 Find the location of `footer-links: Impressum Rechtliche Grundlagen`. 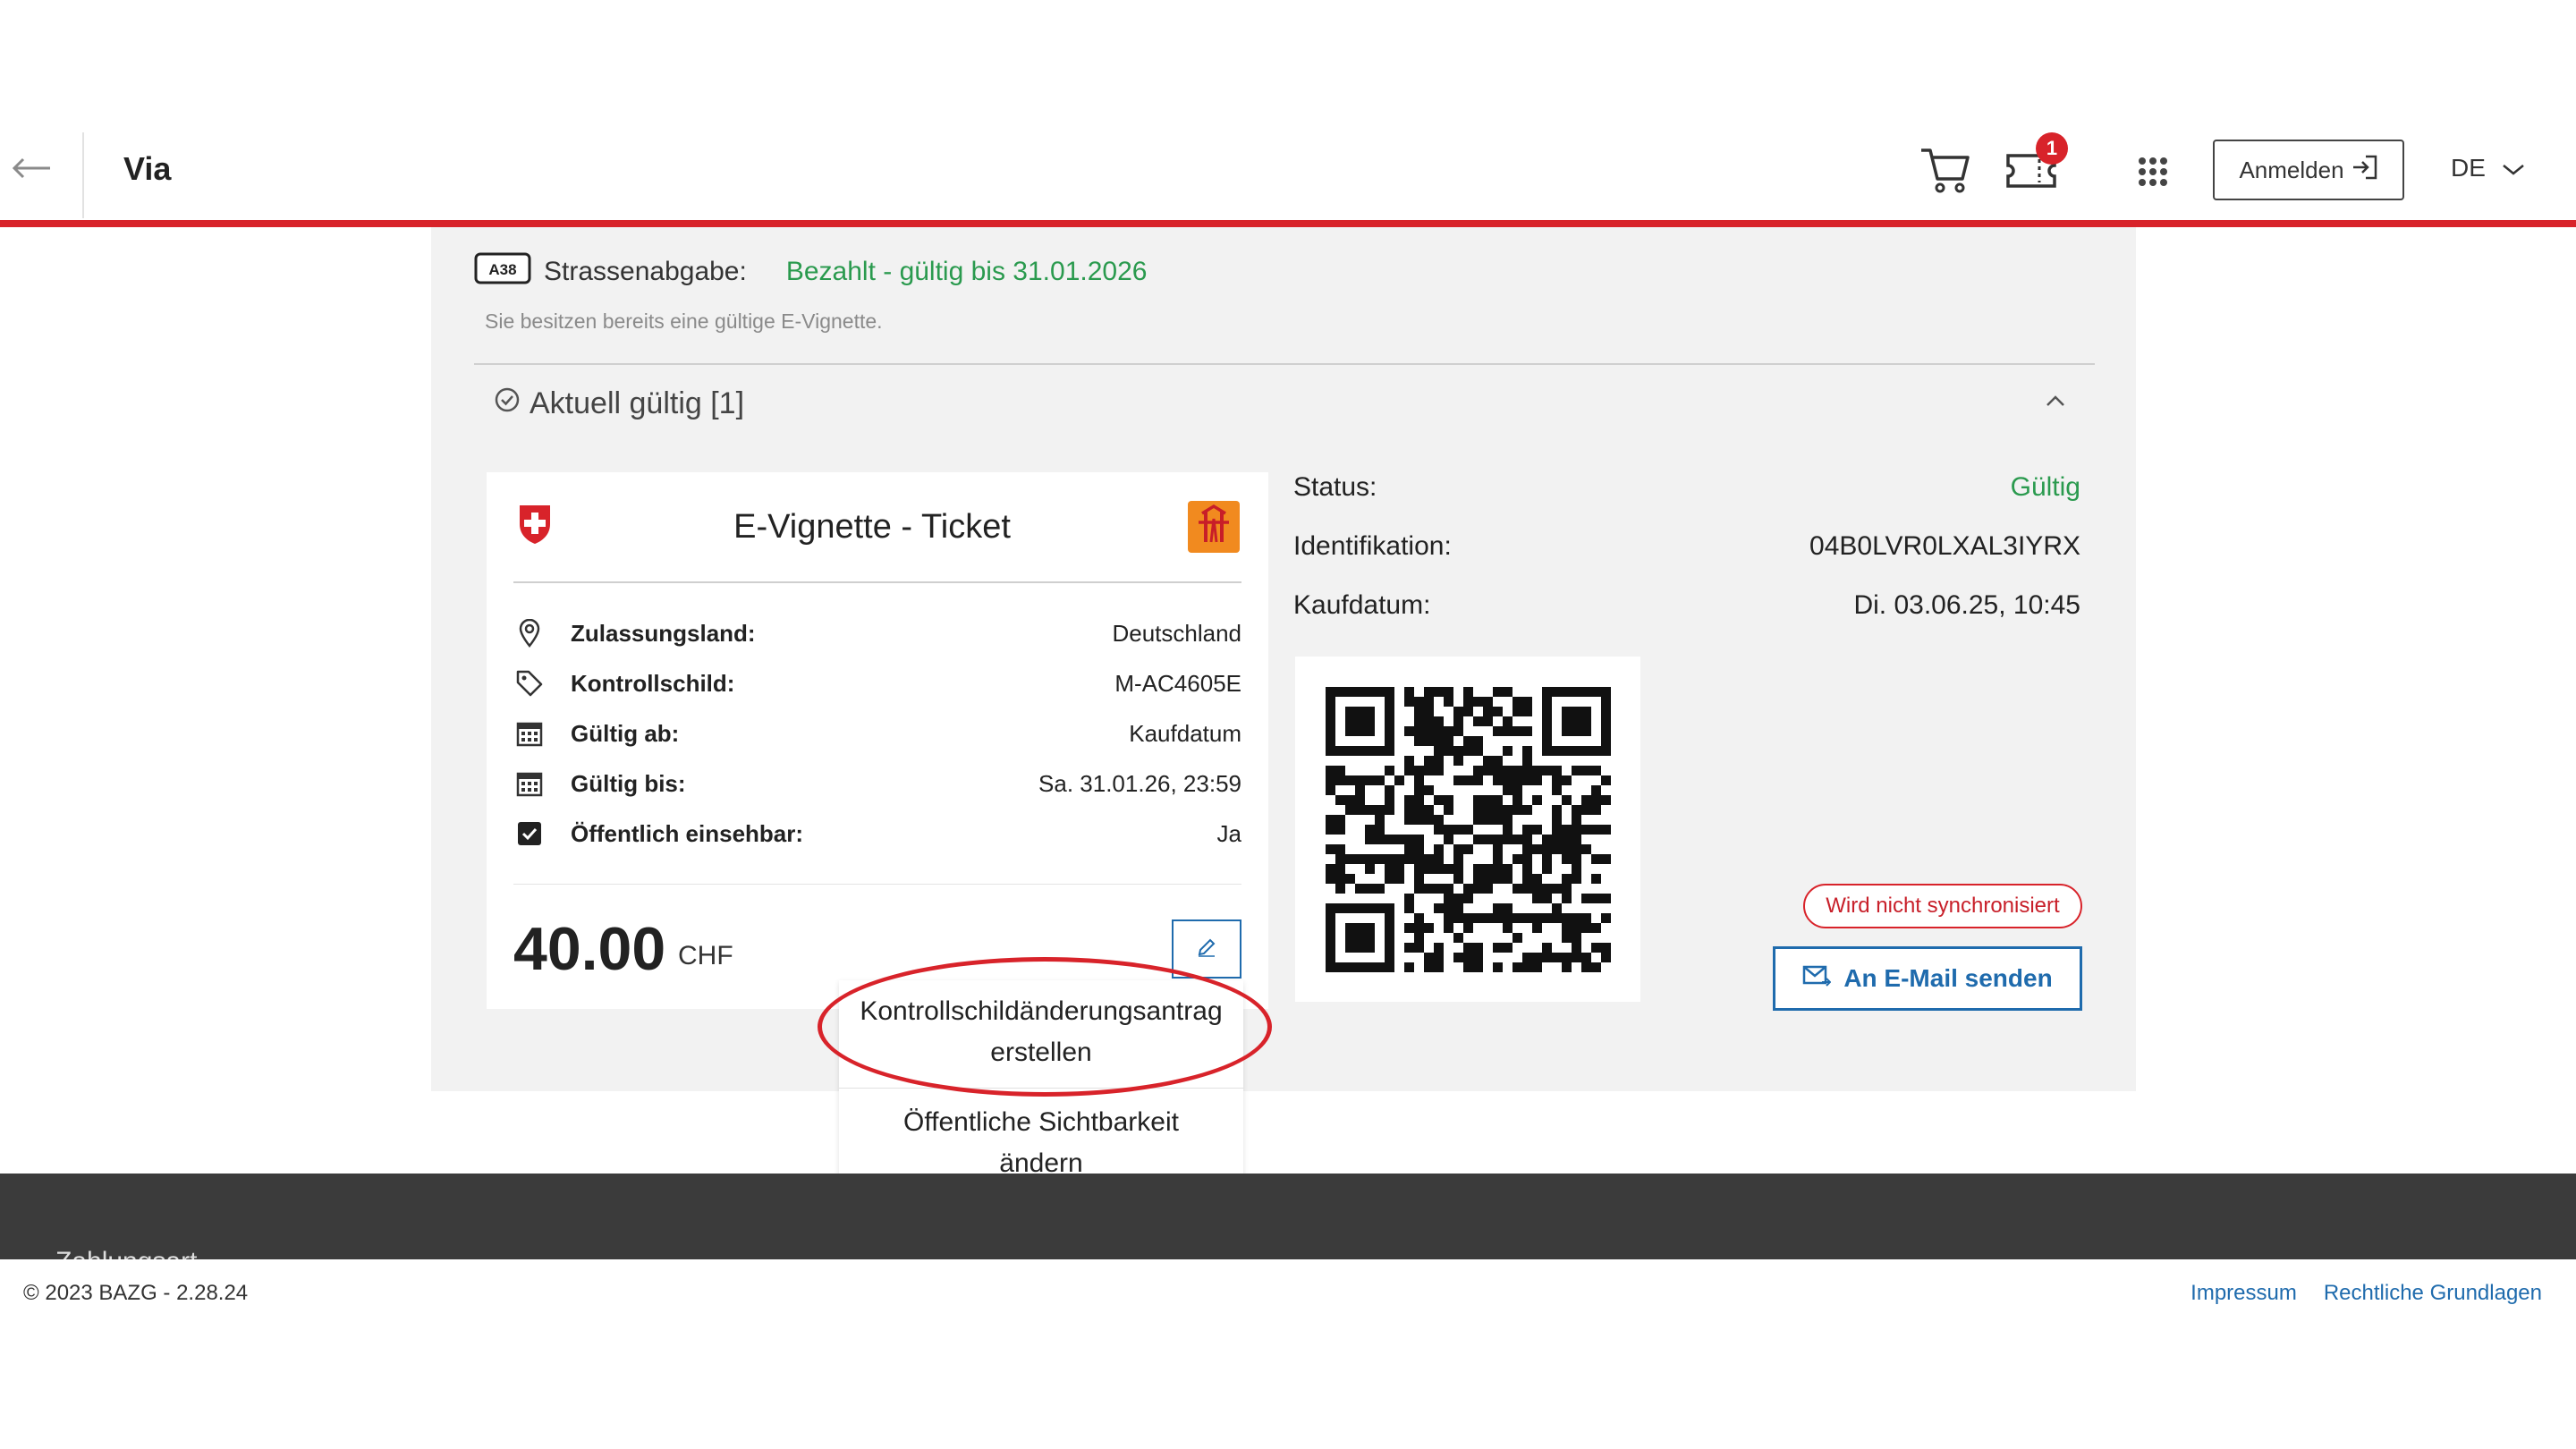

footer-links: Impressum Rechtliche Grundlagen is located at coordinates (2366, 1293).